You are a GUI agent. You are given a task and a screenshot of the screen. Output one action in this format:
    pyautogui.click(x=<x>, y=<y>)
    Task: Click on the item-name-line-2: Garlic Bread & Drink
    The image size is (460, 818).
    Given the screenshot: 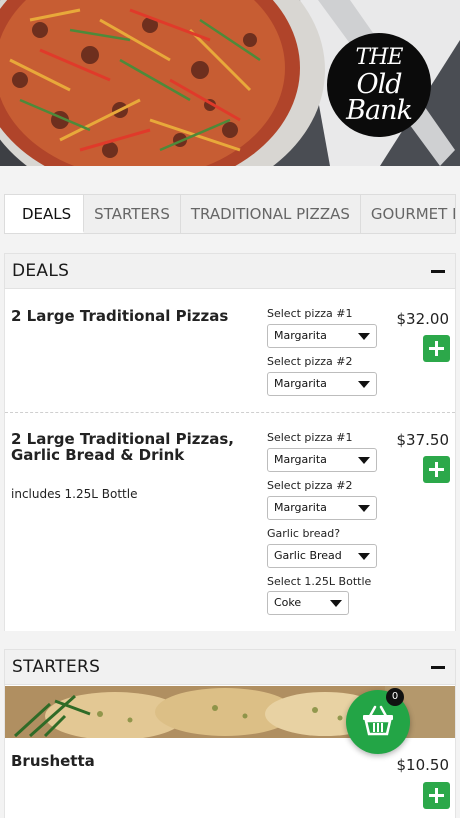 What is the action you would take?
    pyautogui.click(x=98, y=455)
    